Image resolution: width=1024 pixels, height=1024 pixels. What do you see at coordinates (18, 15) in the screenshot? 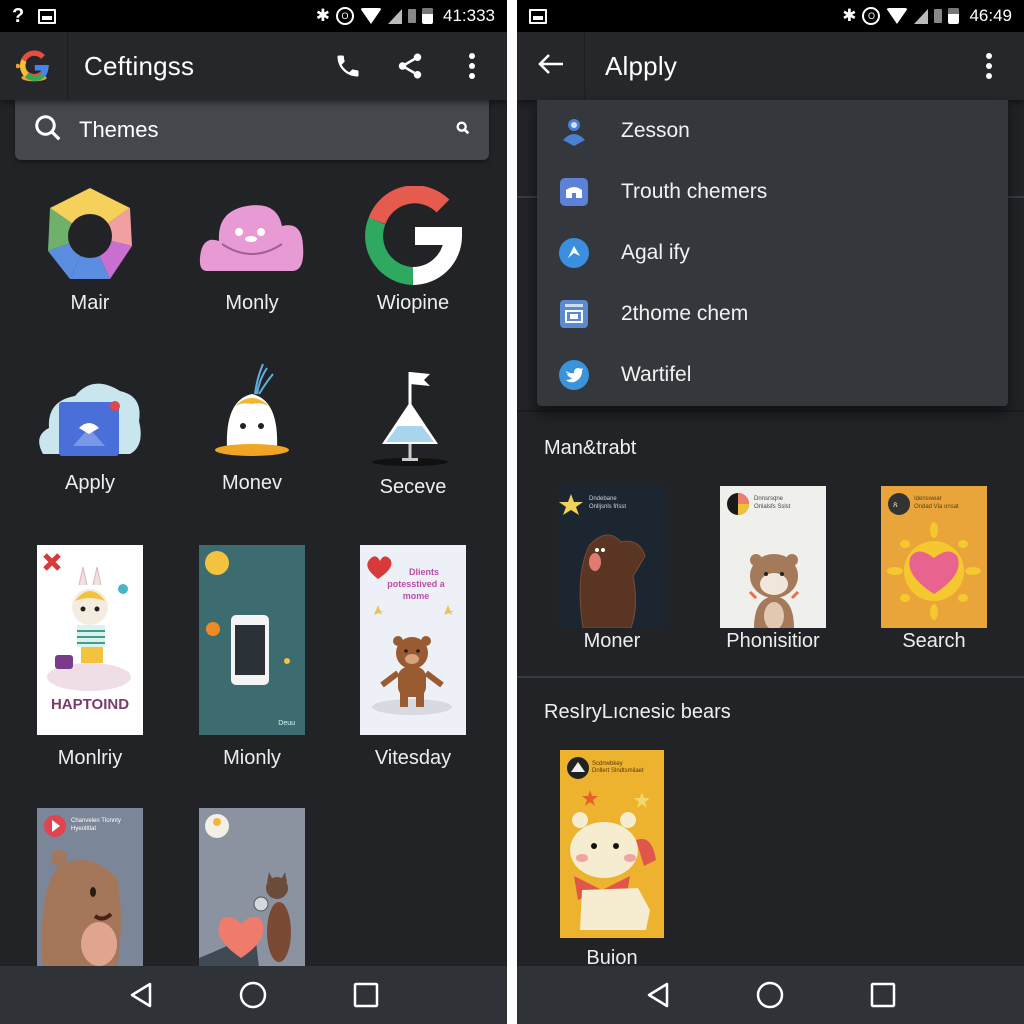
I see `help-icon: ?` at bounding box center [18, 15].